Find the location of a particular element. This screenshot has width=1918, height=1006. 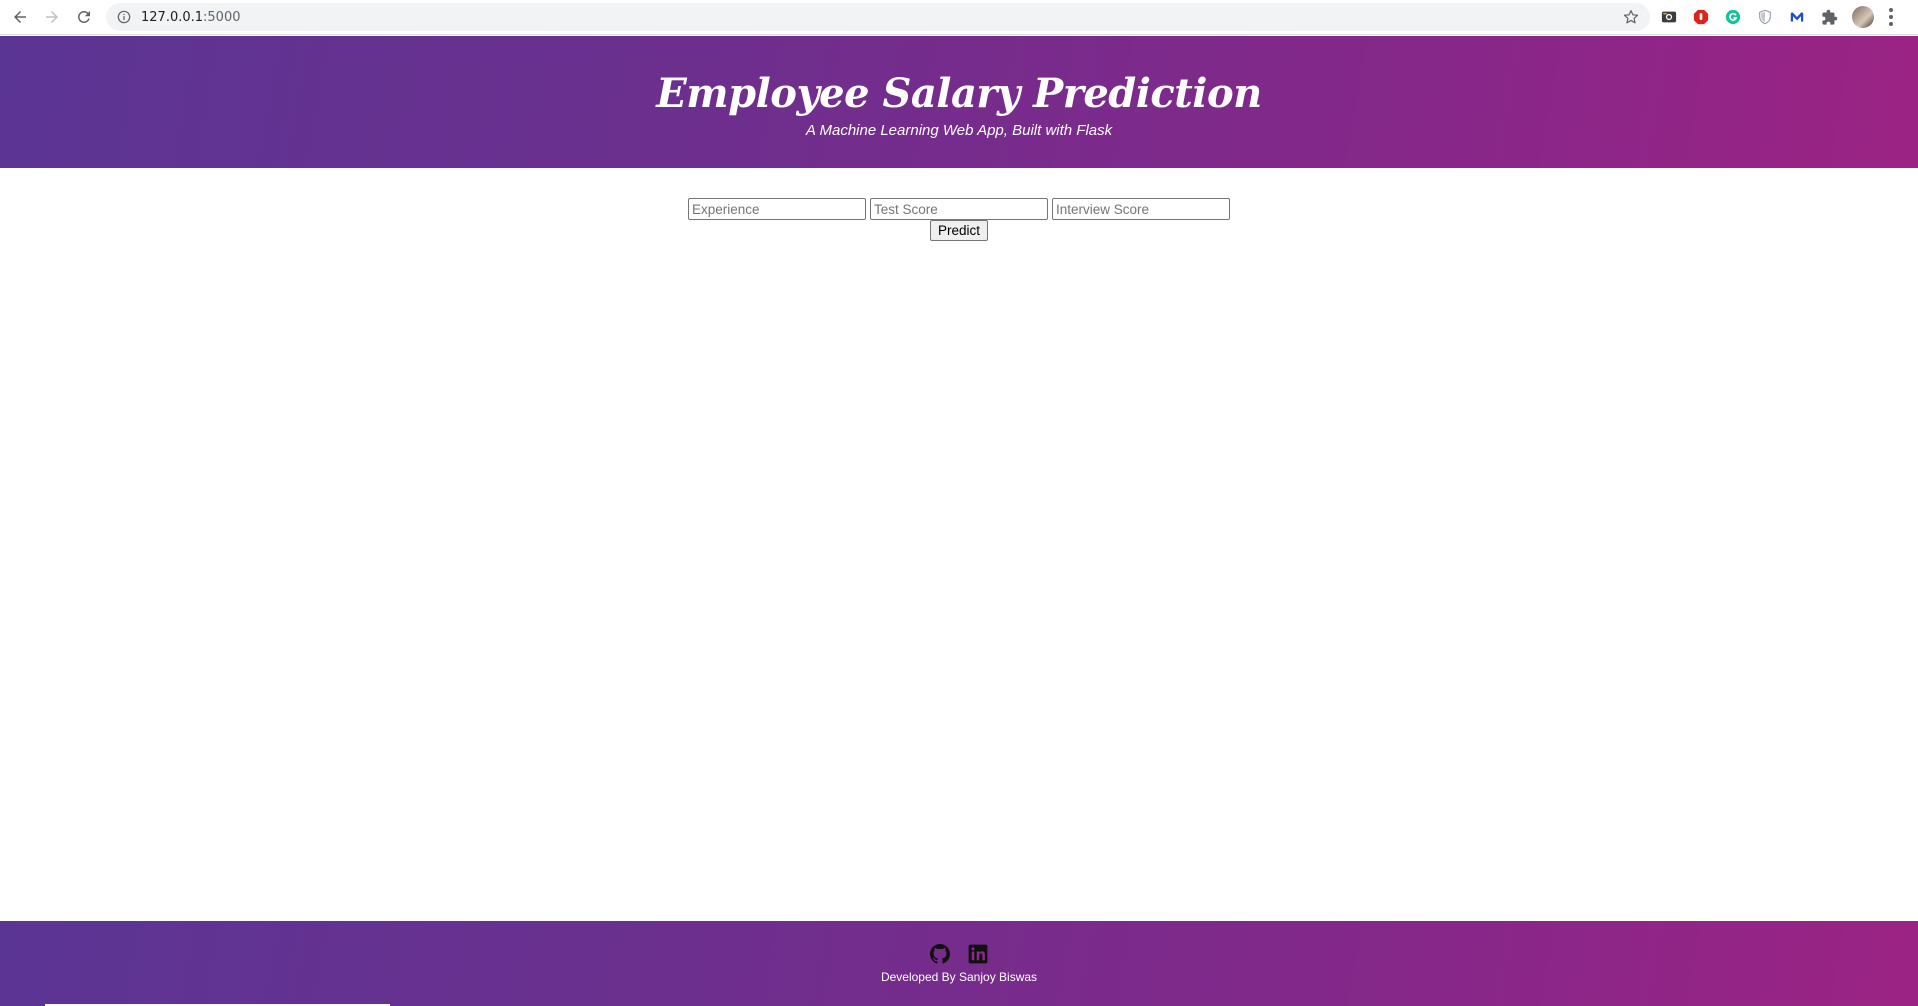

reload-button is located at coordinates (84, 17).